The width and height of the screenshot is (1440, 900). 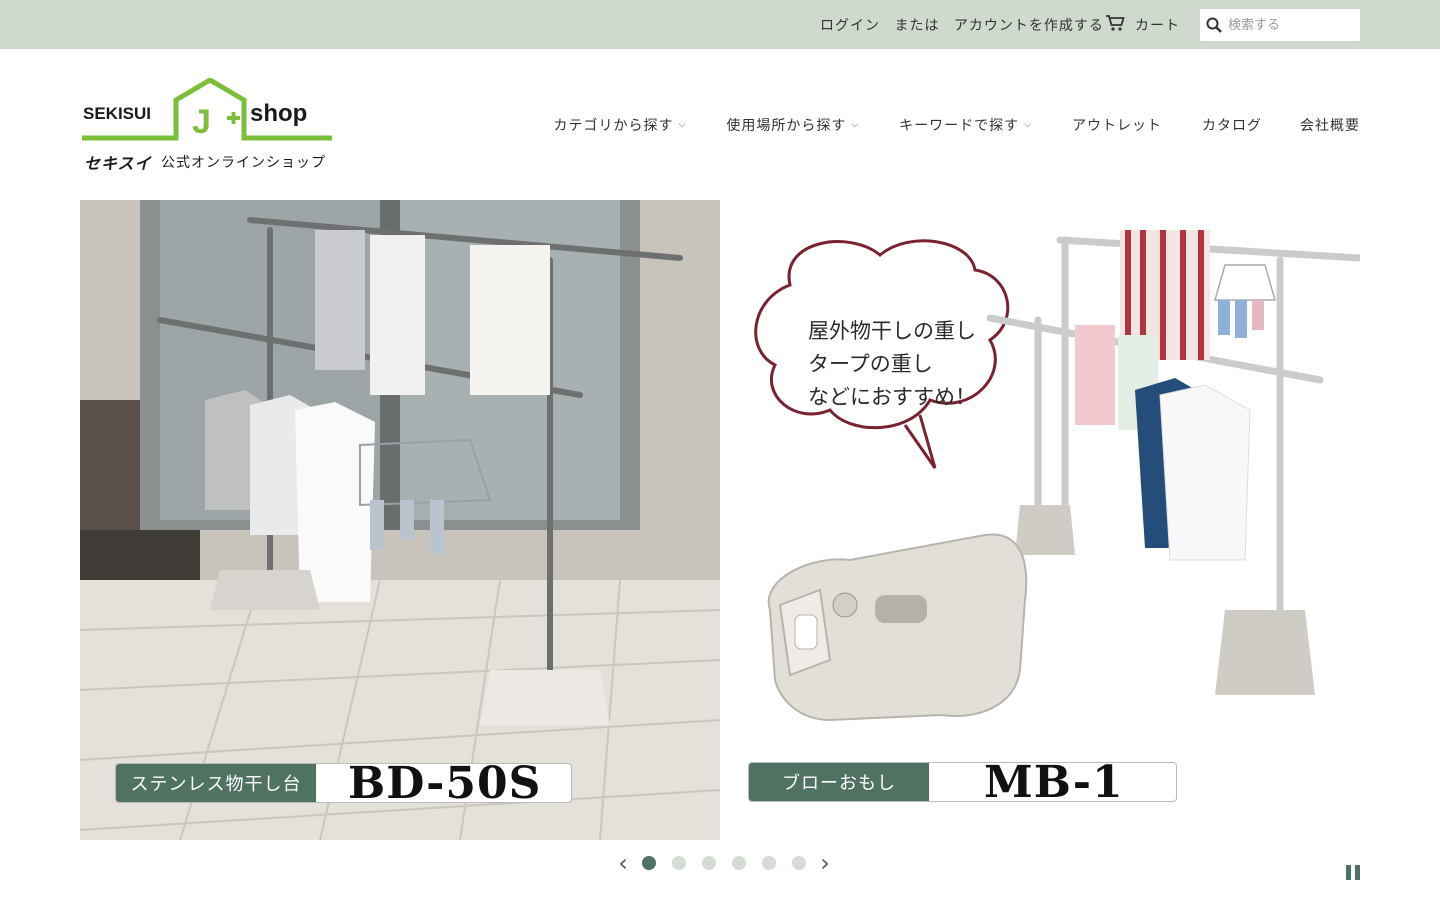 What do you see at coordinates (1157, 26) in the screenshot?
I see `cart-label: カート` at bounding box center [1157, 26].